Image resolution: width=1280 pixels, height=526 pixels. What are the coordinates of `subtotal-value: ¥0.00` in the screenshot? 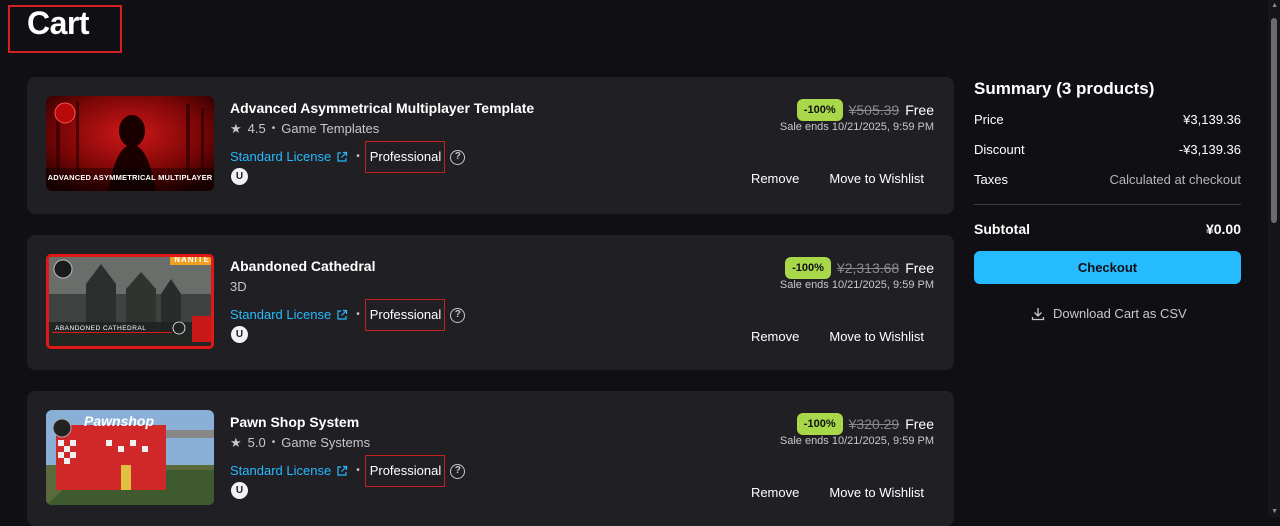 It's located at (1223, 229).